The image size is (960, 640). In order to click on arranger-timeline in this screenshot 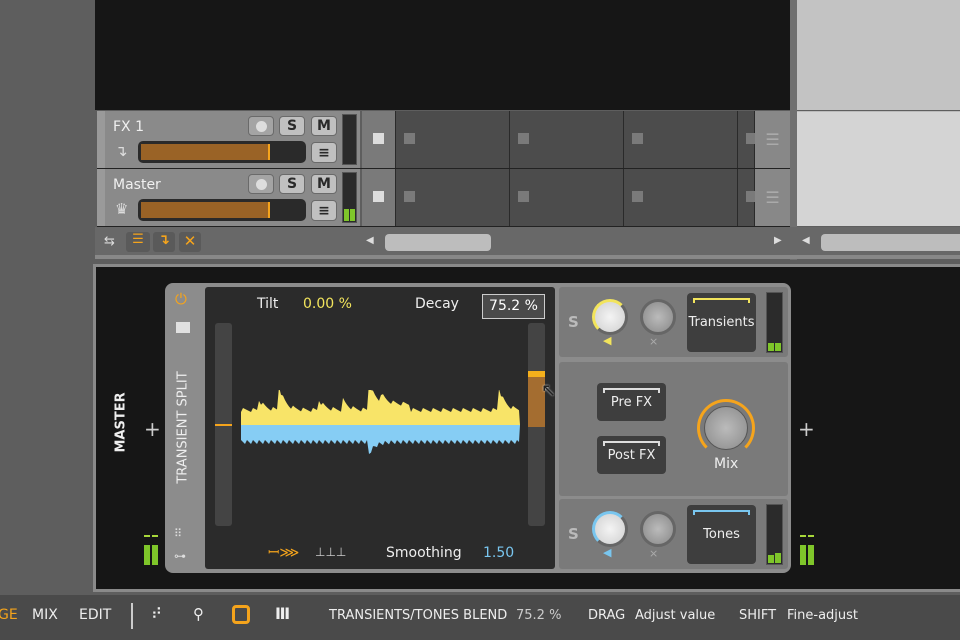, I will do `click(878, 55)`.